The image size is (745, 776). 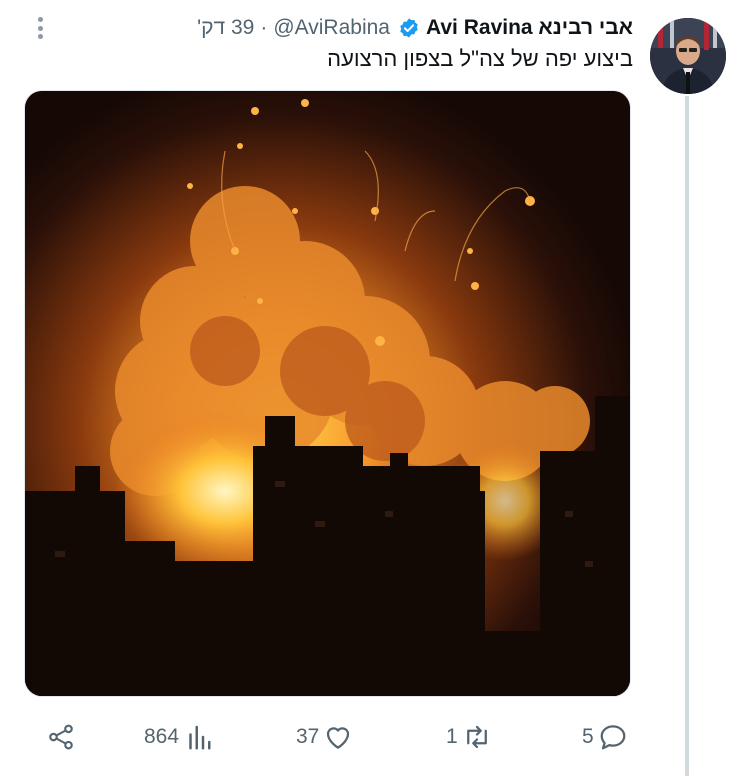 I want to click on like-button: 37, so click(x=322, y=737).